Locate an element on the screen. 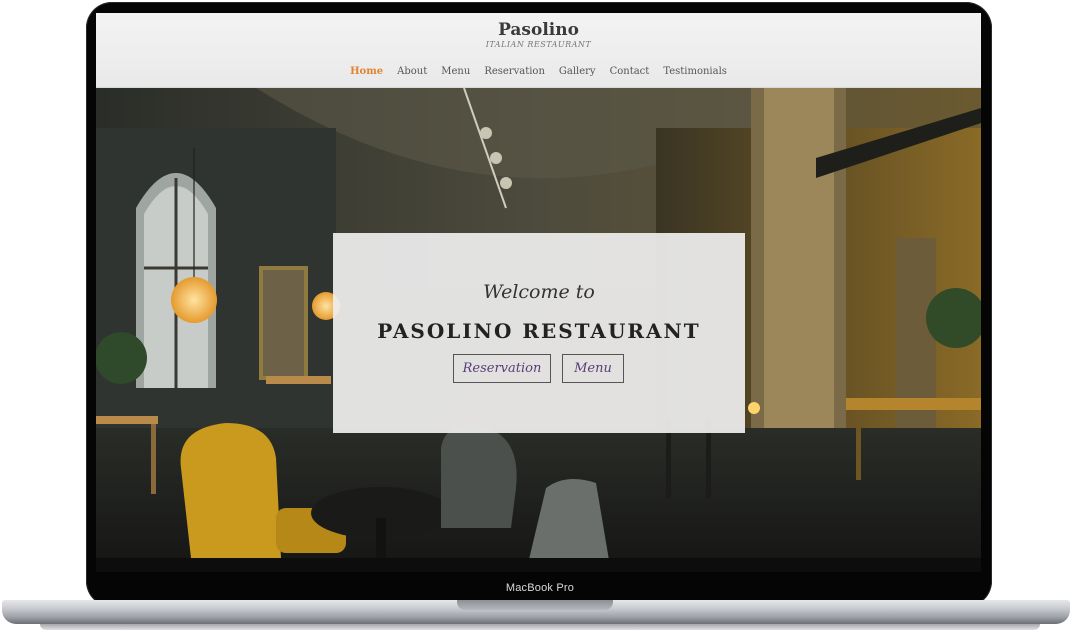  brand-name: Pasolino is located at coordinates (538, 30).